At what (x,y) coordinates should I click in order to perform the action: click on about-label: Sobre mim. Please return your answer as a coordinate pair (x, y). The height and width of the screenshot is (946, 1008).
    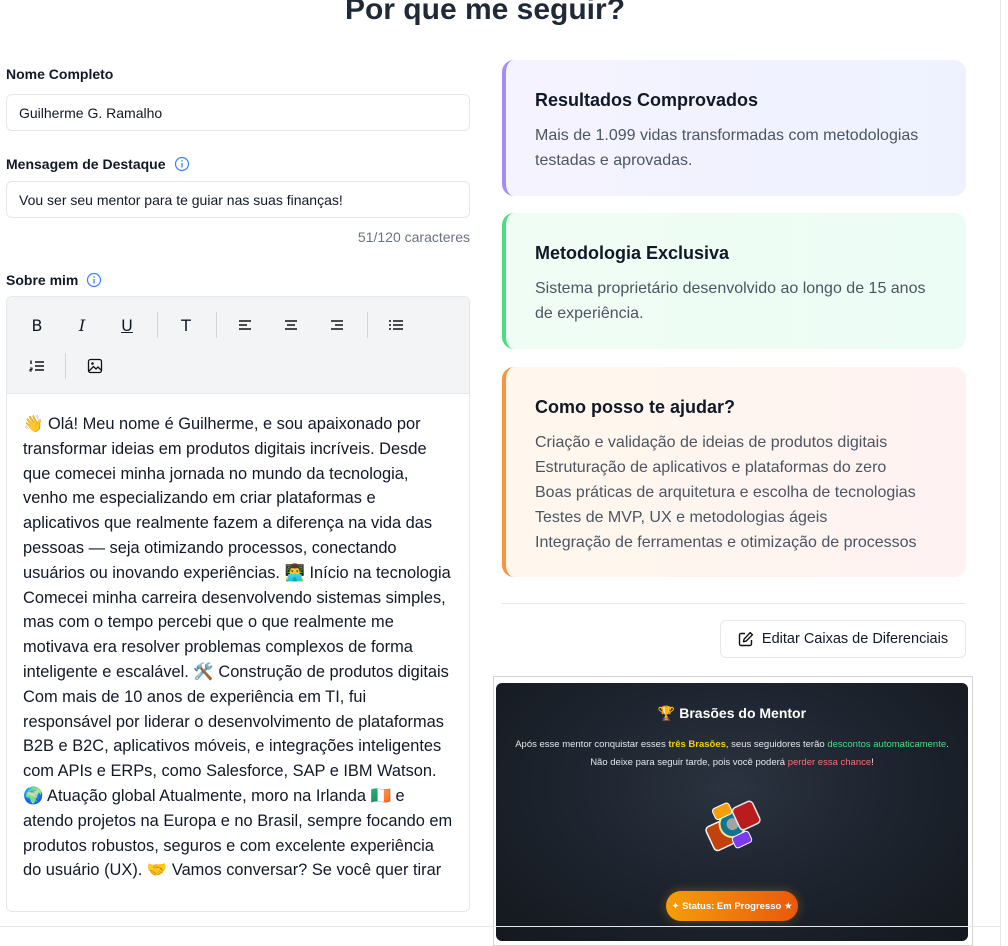
    Looking at the image, I should click on (54, 280).